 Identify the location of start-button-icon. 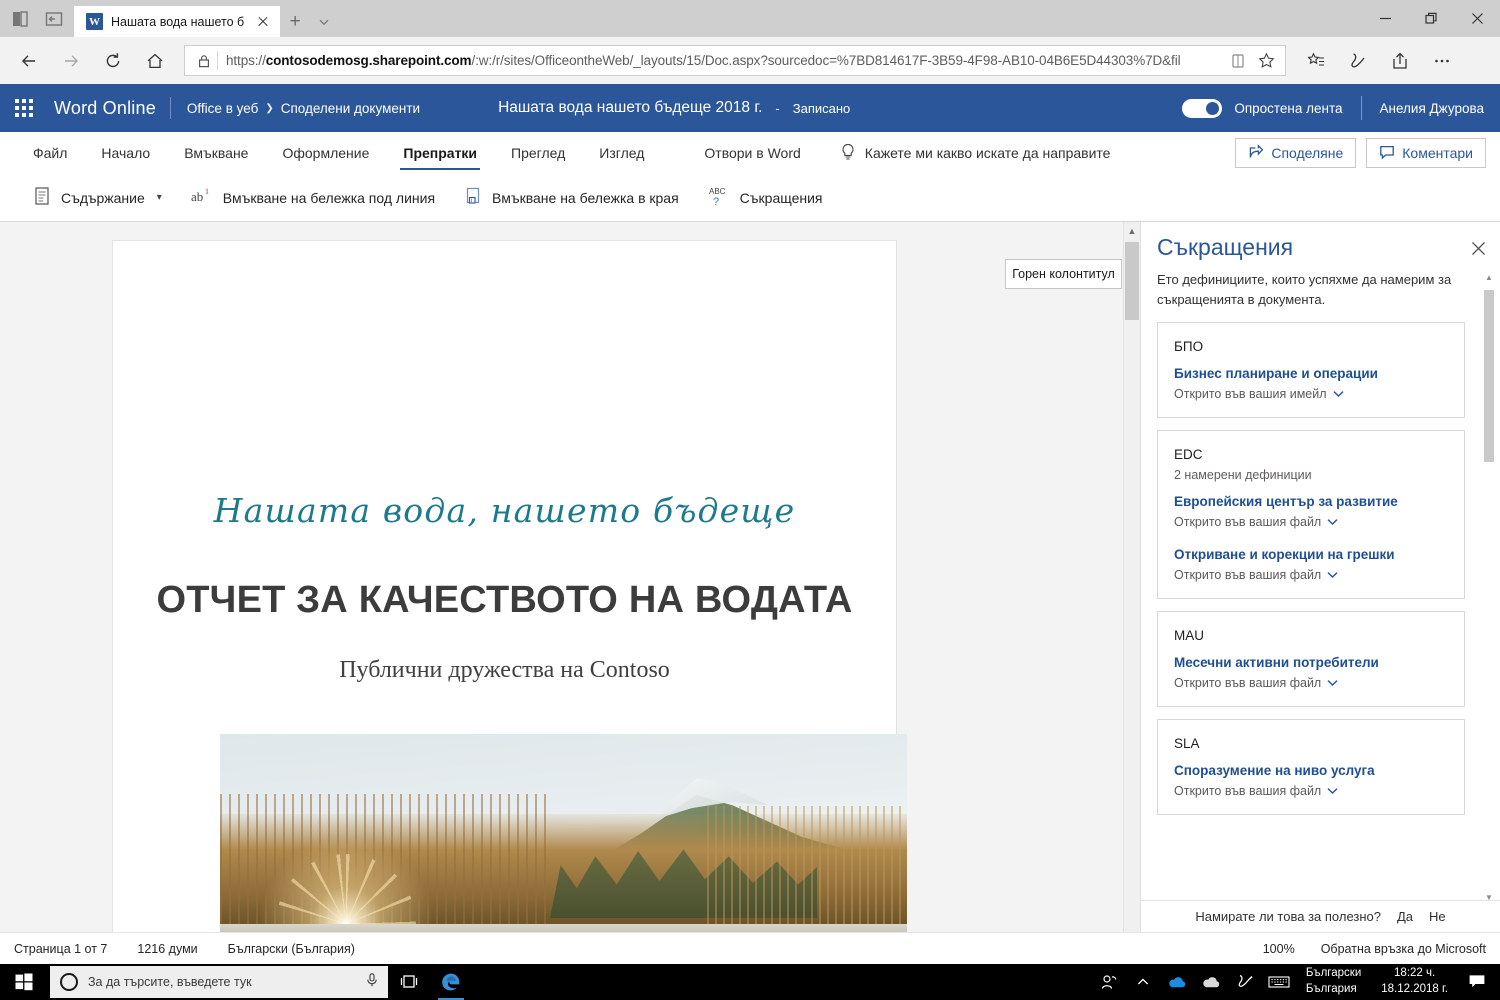
(24, 982).